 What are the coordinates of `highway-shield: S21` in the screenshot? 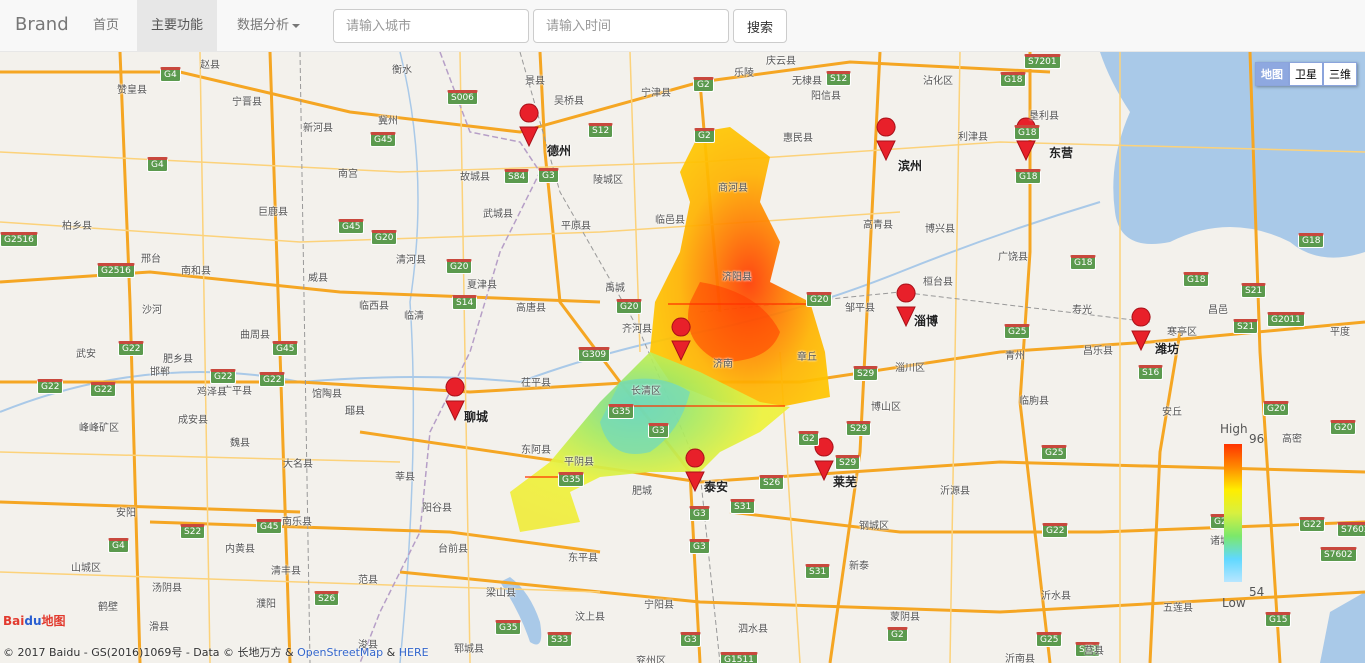 It's located at (1254, 290).